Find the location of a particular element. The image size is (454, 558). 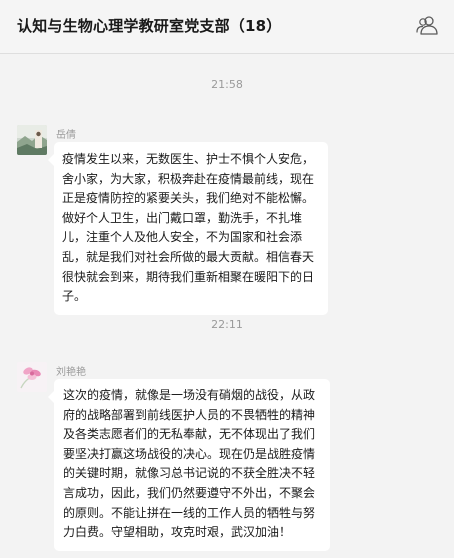

message-timestamp: 21:58 is located at coordinates (227, 84).